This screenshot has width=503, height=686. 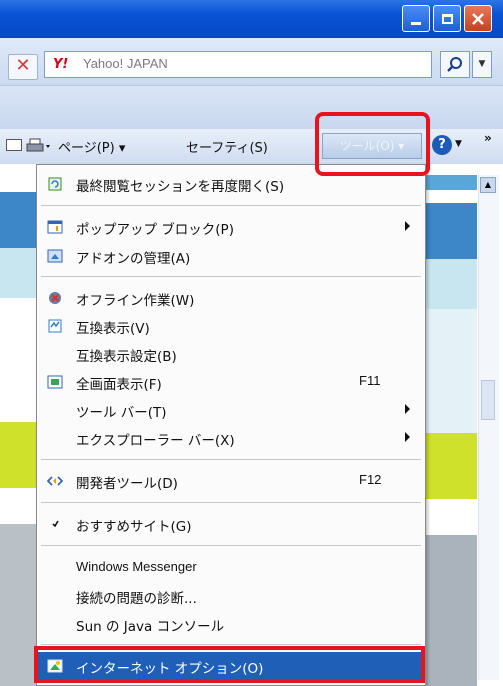 What do you see at coordinates (231, 410) in the screenshot?
I see `menu-item-toolbars: ツール バー(T)` at bounding box center [231, 410].